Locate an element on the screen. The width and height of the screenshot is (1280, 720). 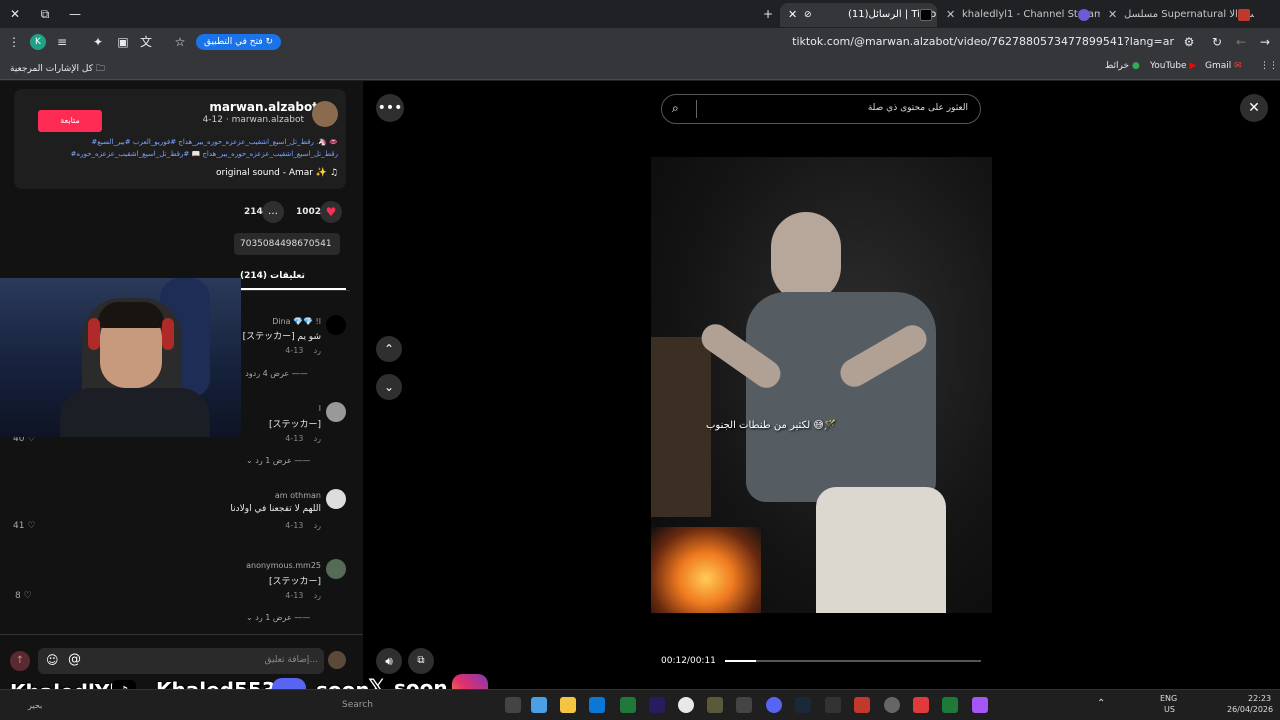
copy-link-box: 7035084498670541 is located at coordinates (287, 244).